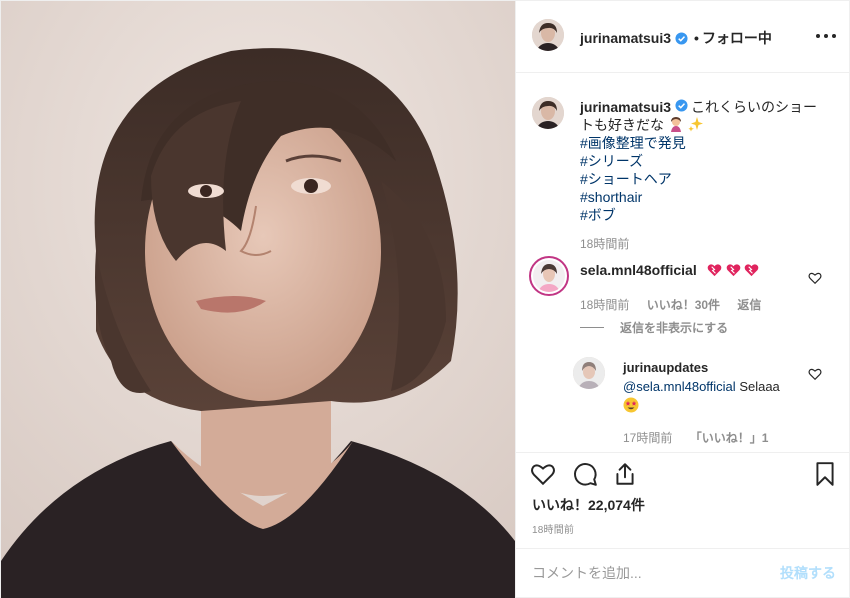 Image resolution: width=850 pixels, height=598 pixels. I want to click on comment-icon, so click(585, 474).